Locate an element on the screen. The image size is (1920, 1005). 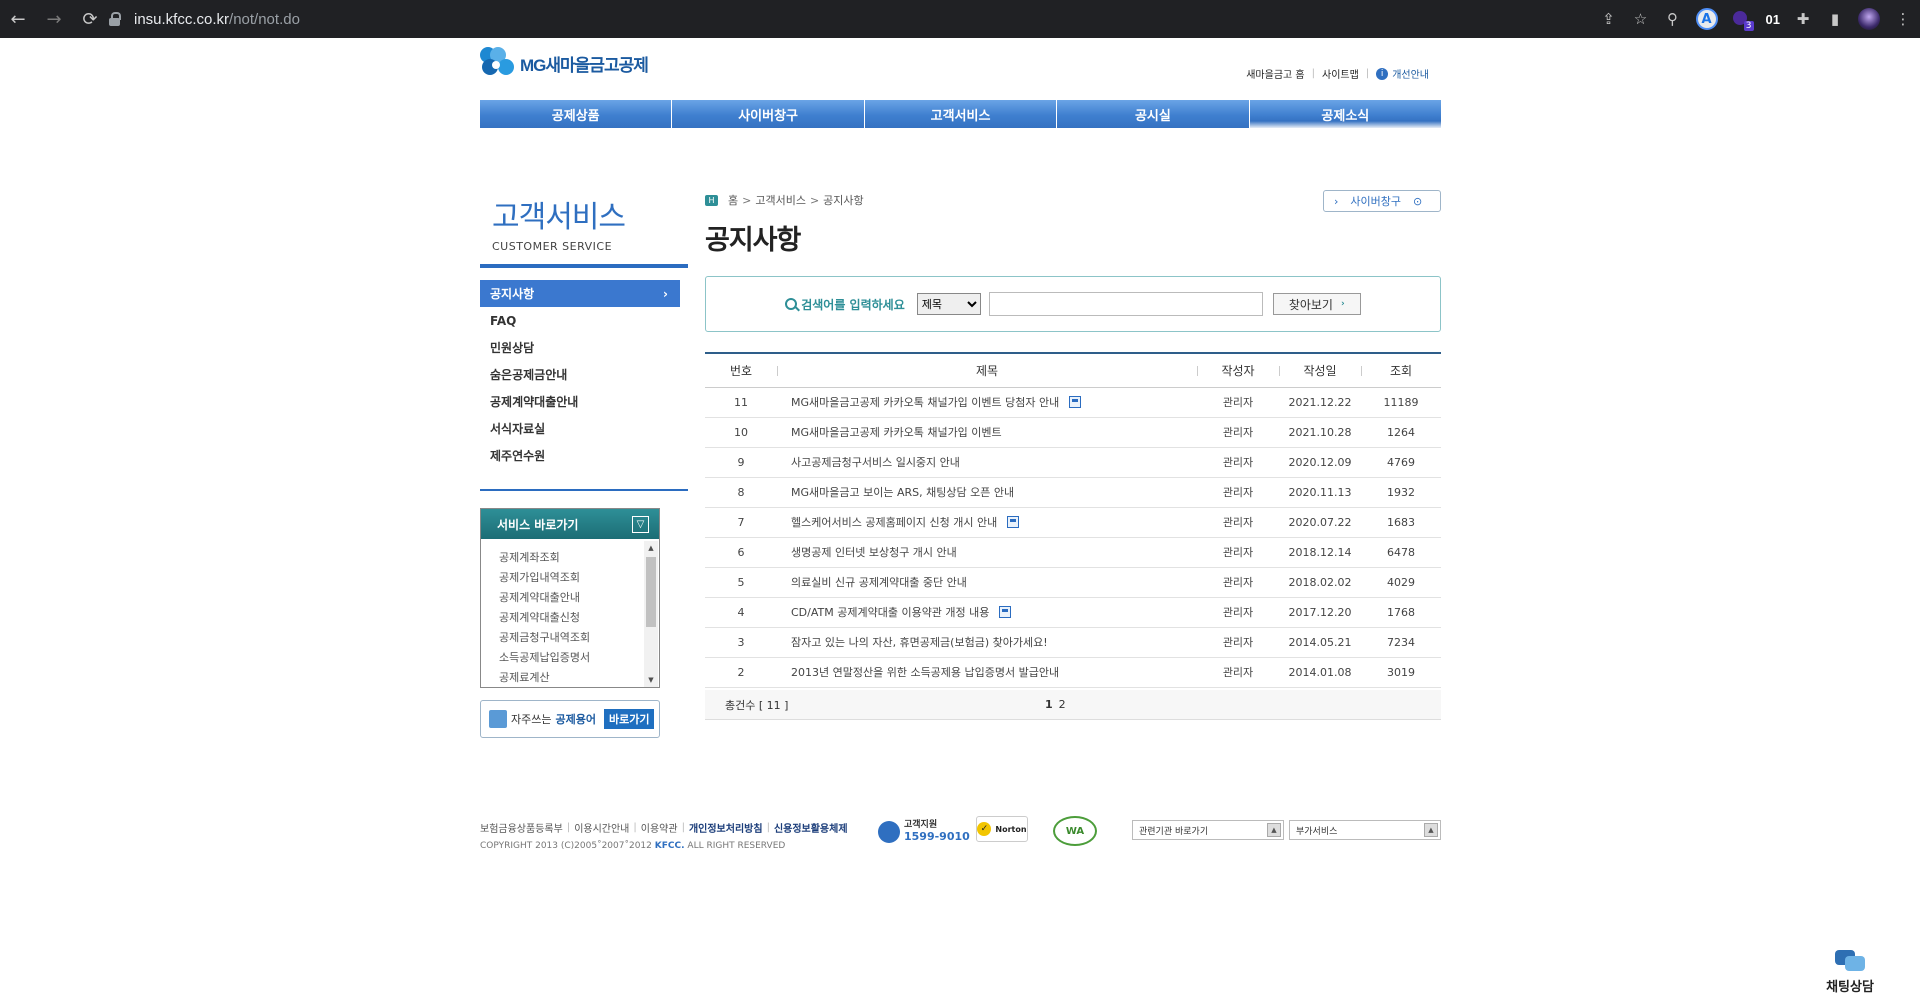
page-link-current: 1 is located at coordinates (1049, 704).